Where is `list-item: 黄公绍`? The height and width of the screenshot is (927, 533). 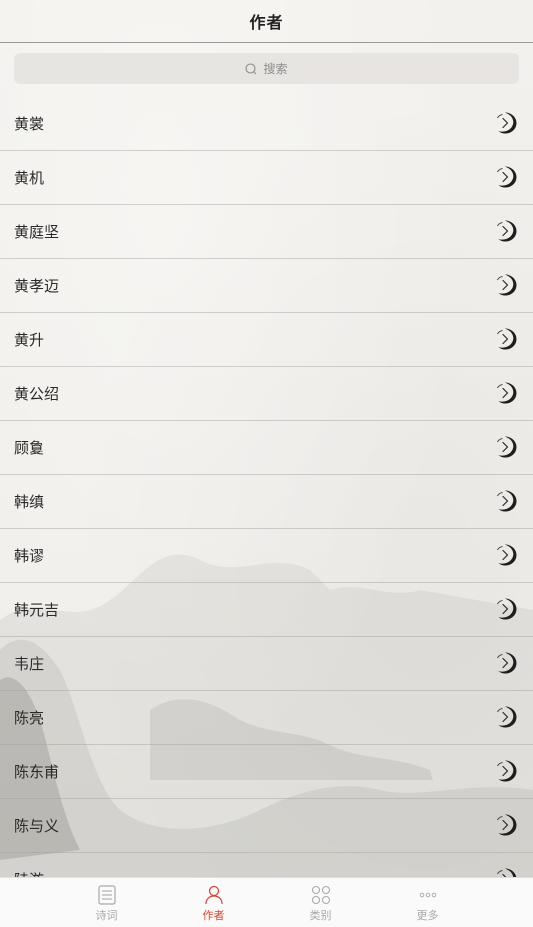 list-item: 黄公绍 is located at coordinates (266, 394).